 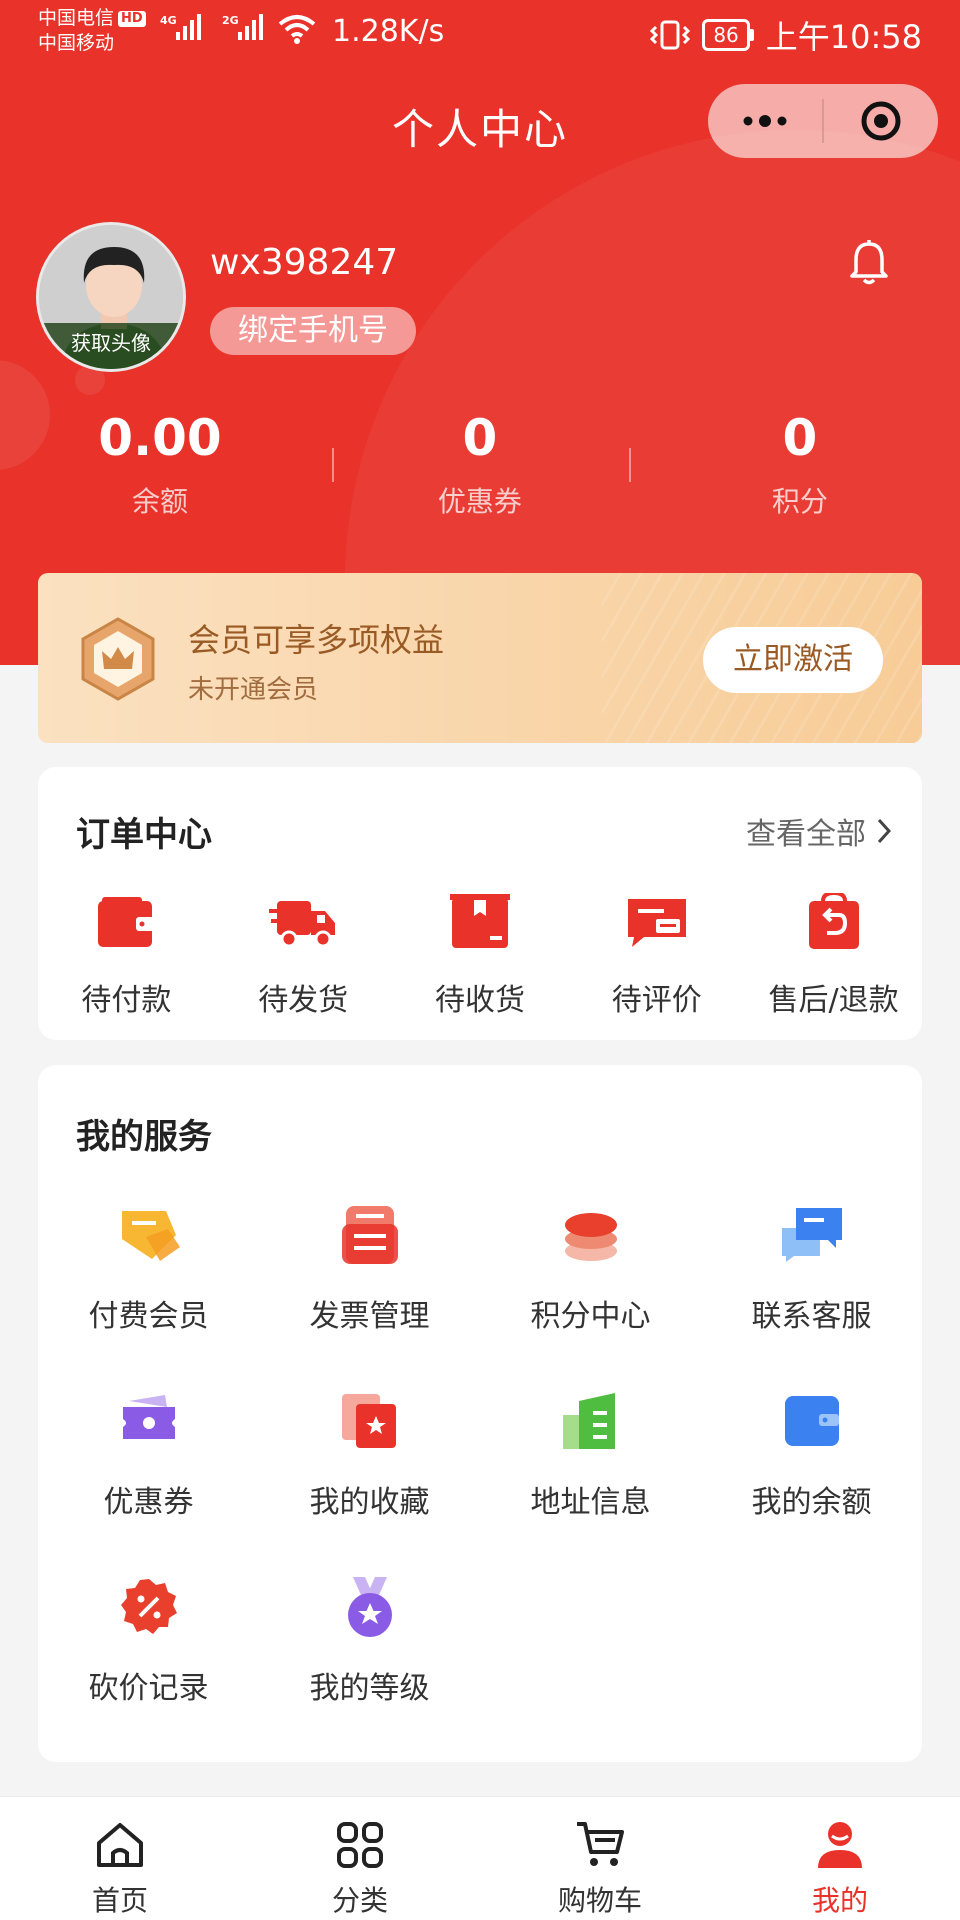 I want to click on cart-icon, so click(x=600, y=1844).